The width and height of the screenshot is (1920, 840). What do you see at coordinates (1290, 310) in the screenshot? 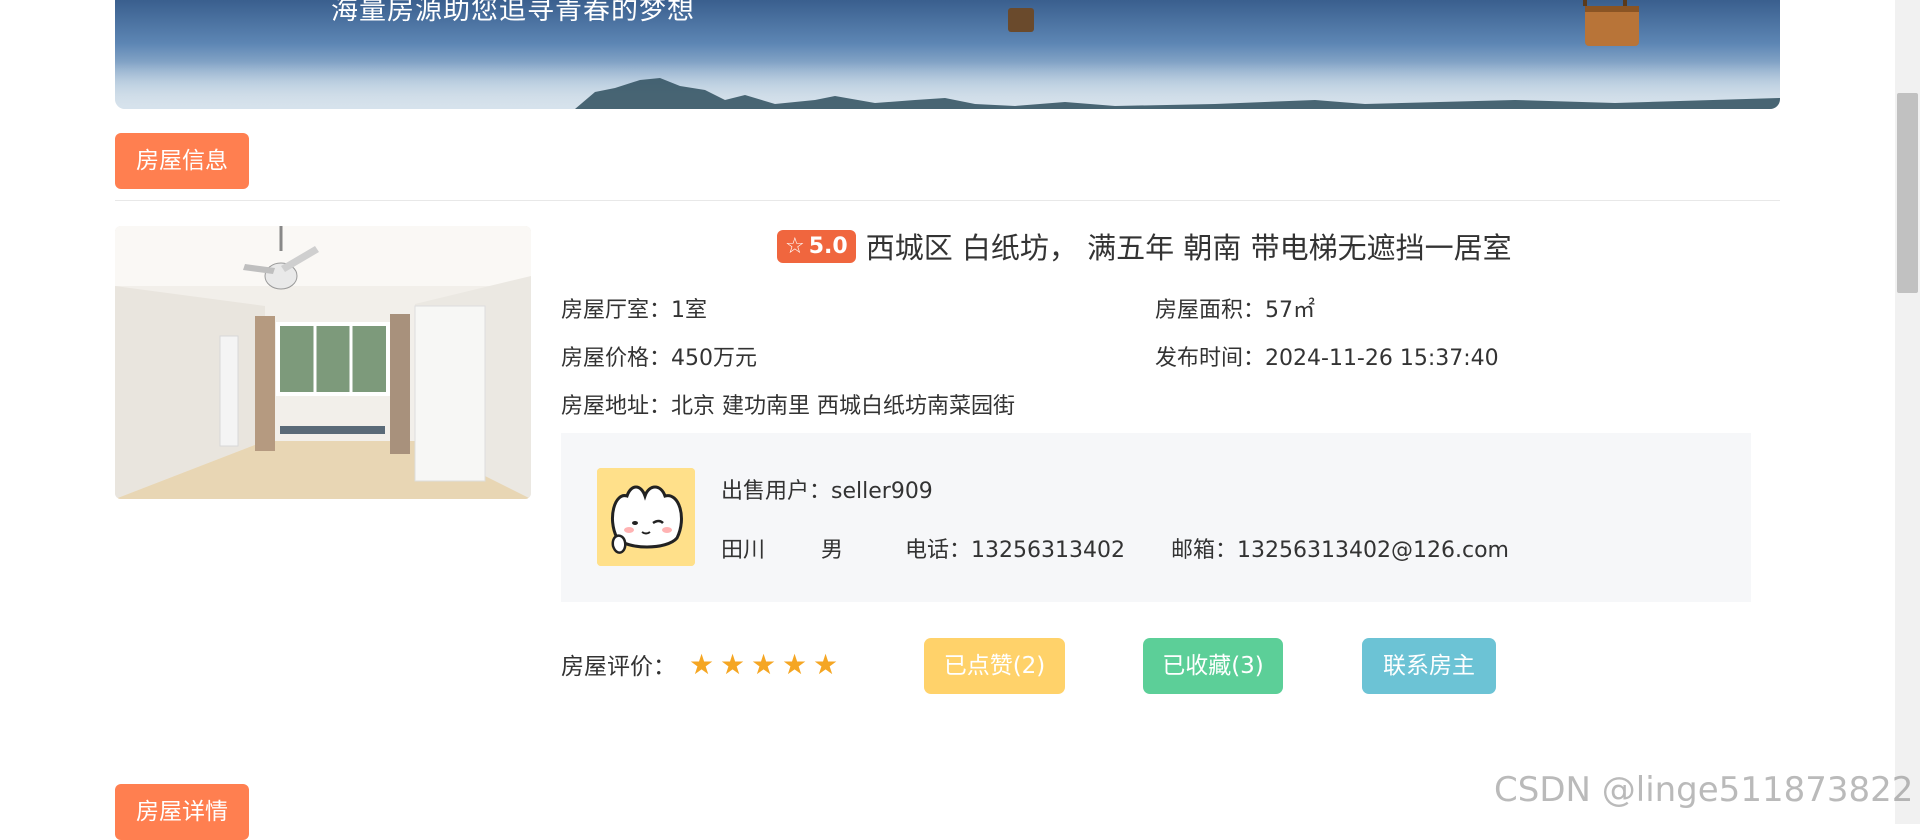
I see `area-value: 57㎡` at bounding box center [1290, 310].